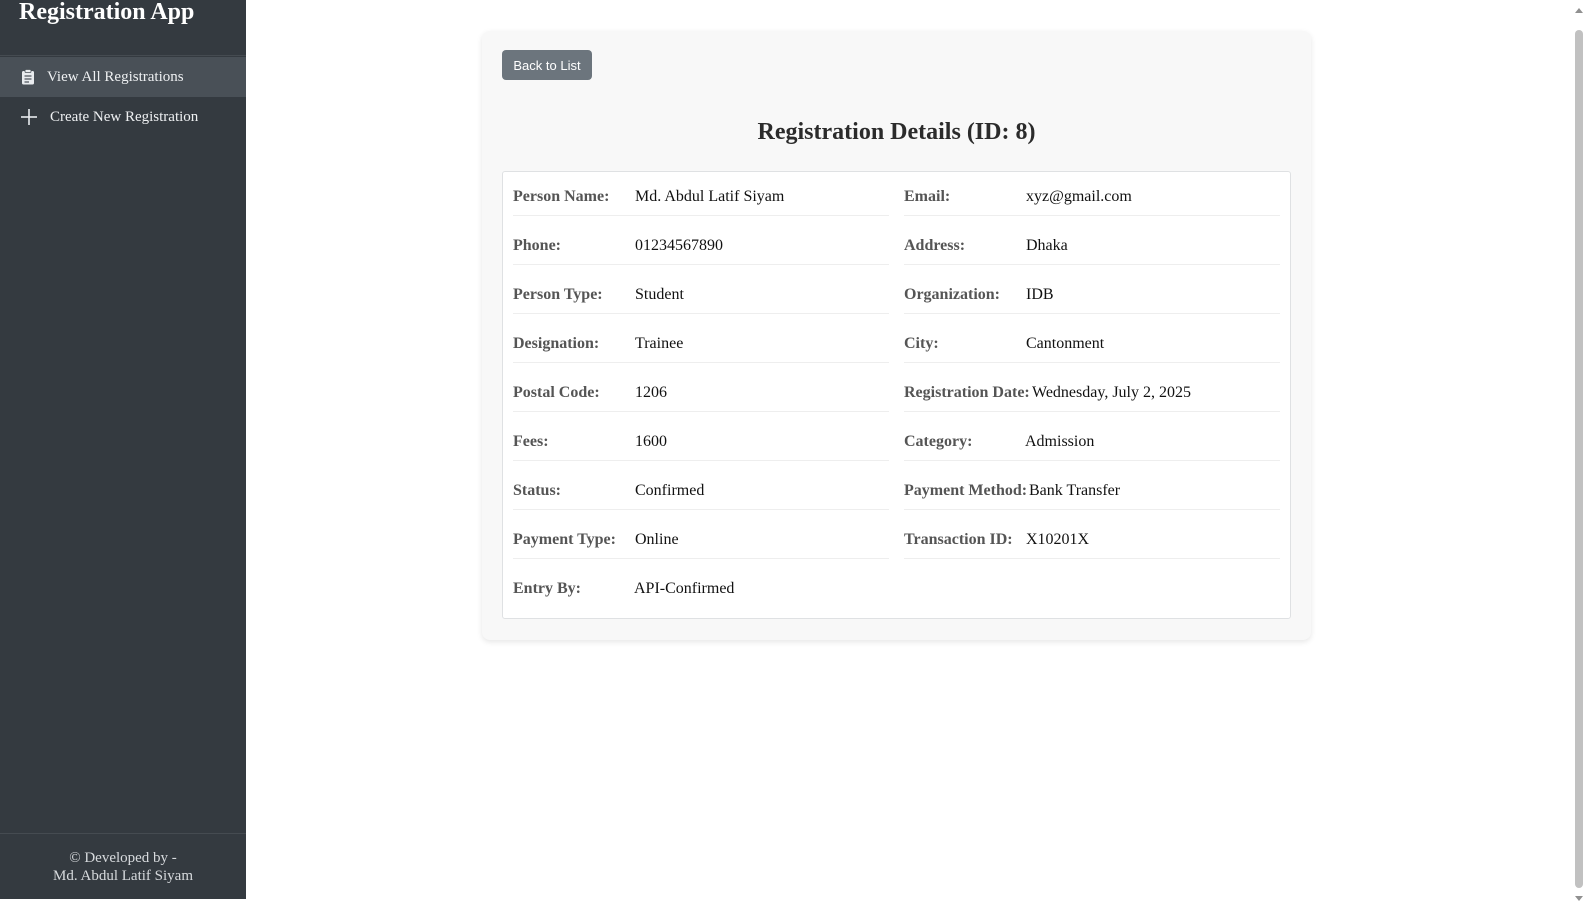  I want to click on footer-credit: © Developed by -, so click(123, 858).